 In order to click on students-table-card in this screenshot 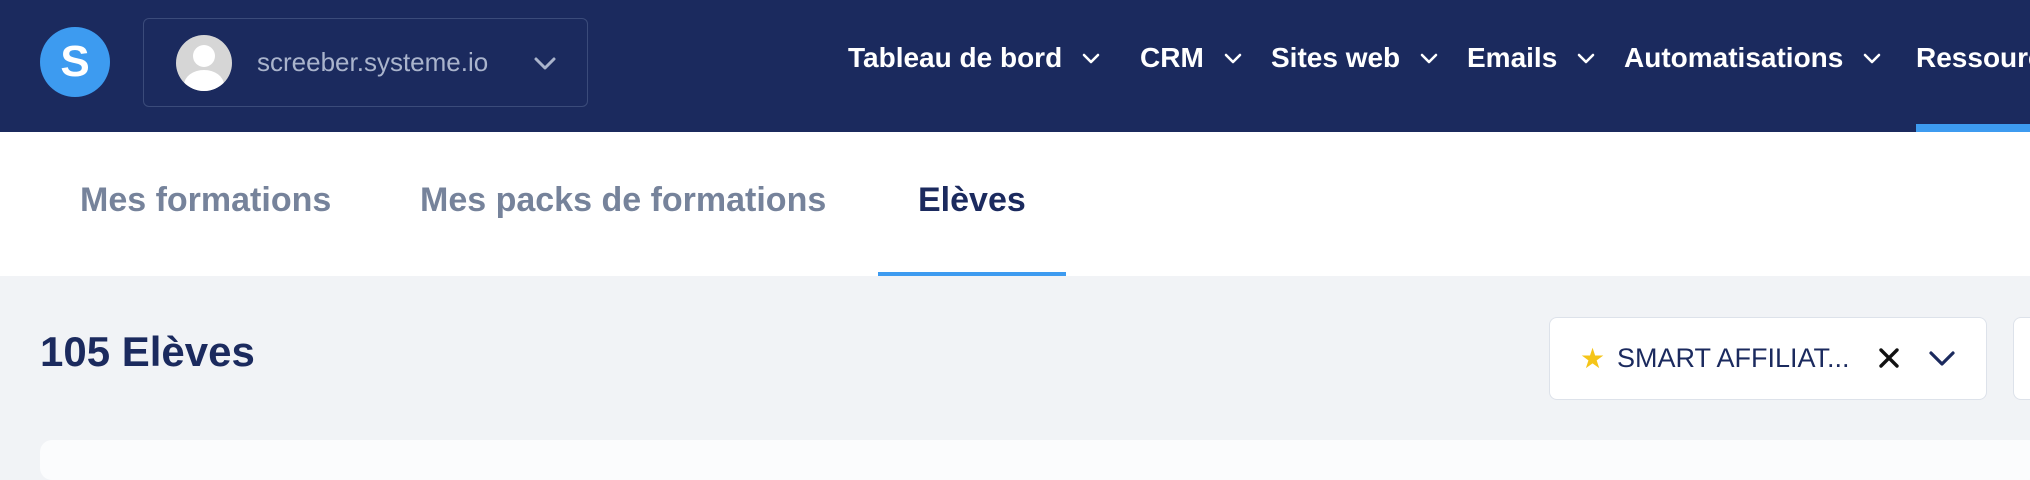, I will do `click(1035, 460)`.